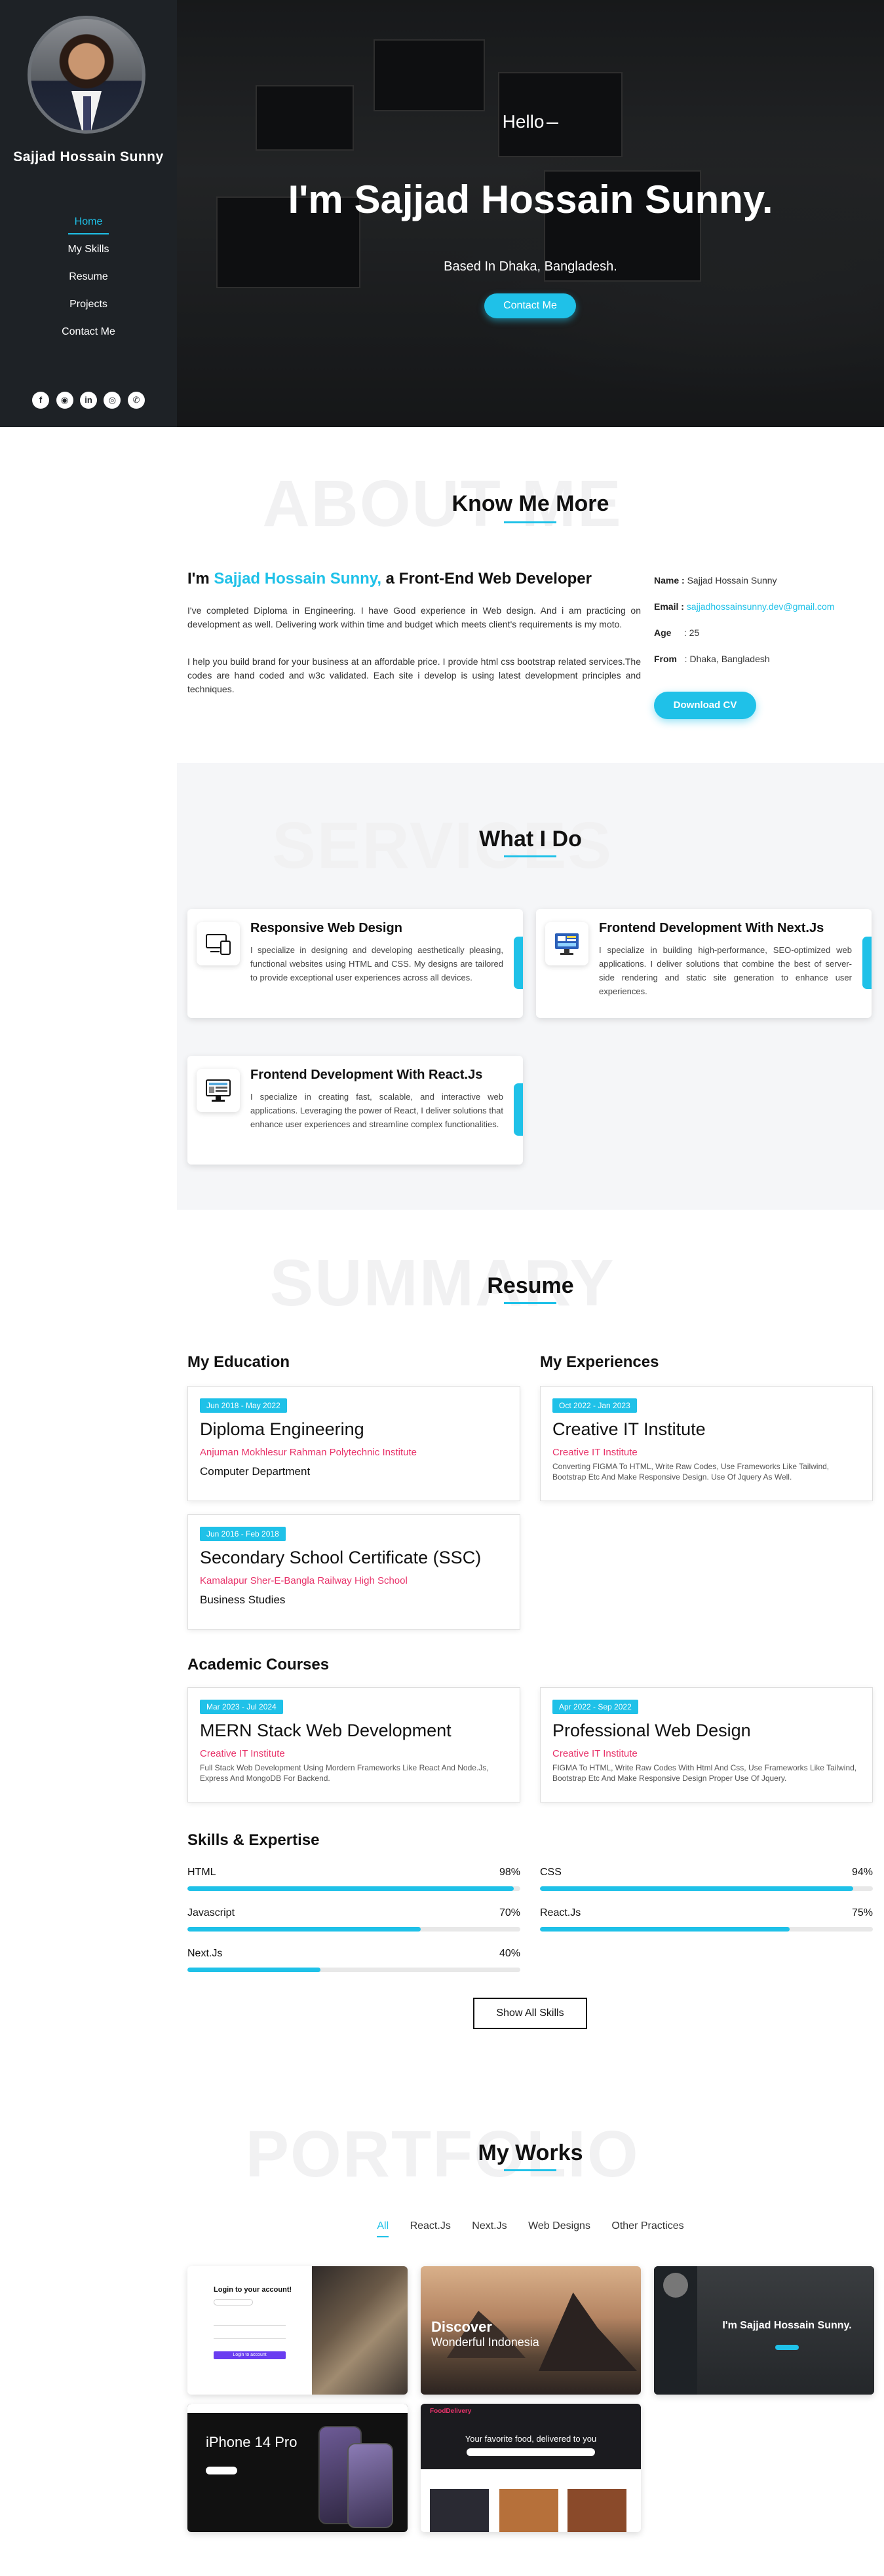 This screenshot has height=2576, width=884. I want to click on nav-contact-me: Contact Me, so click(88, 337).